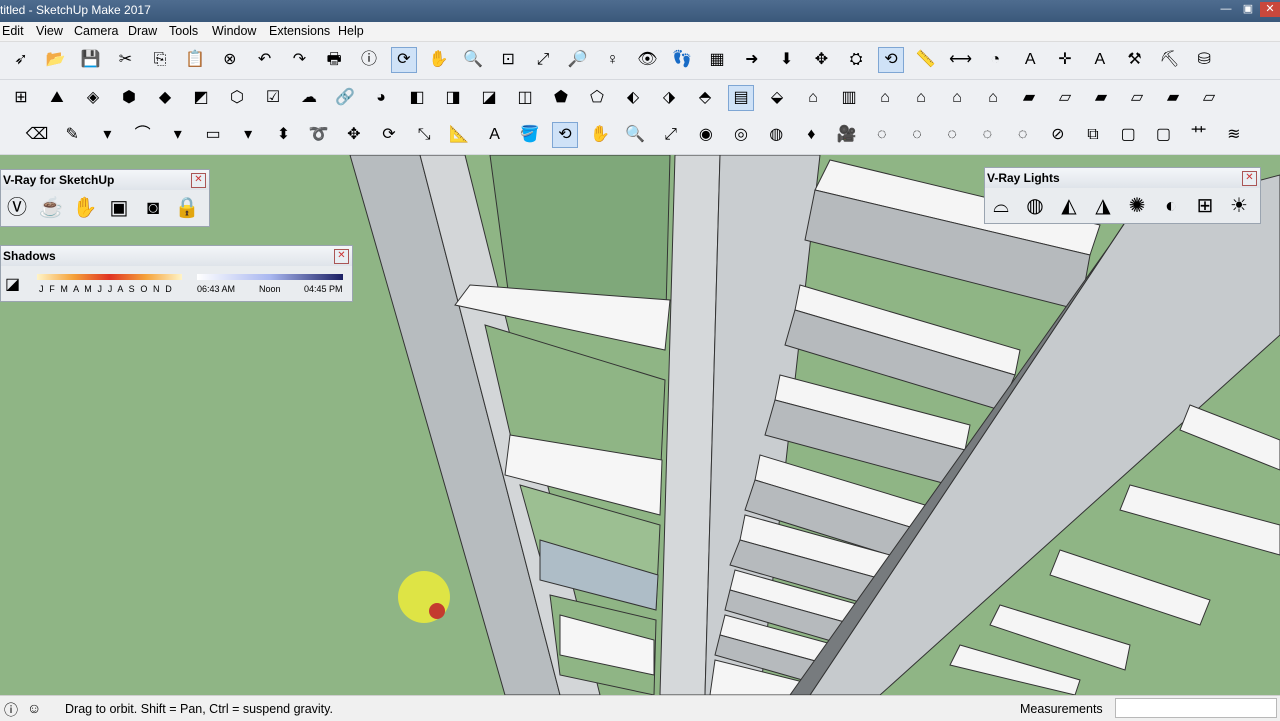  I want to click on menu-window: Window, so click(234, 31).